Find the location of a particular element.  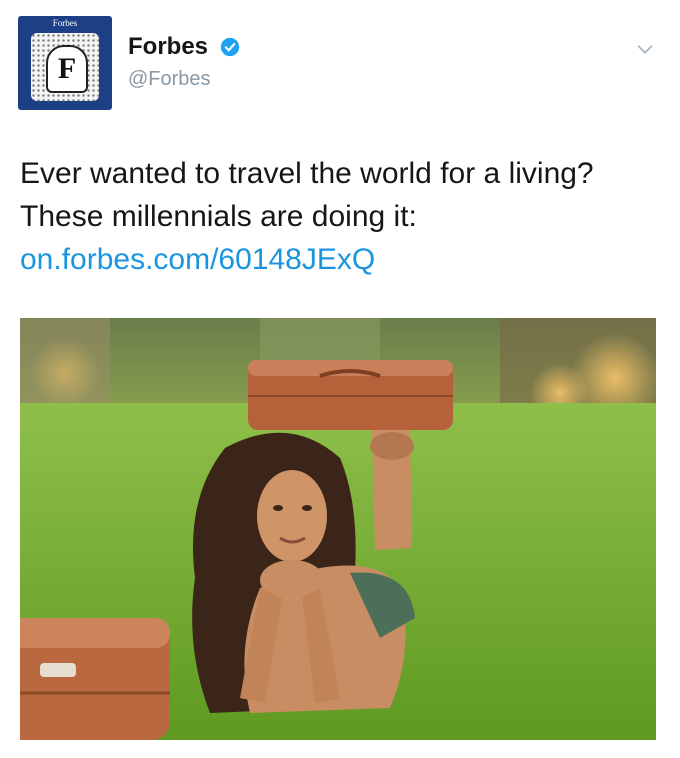

avatar-letter: F is located at coordinates (67, 68).